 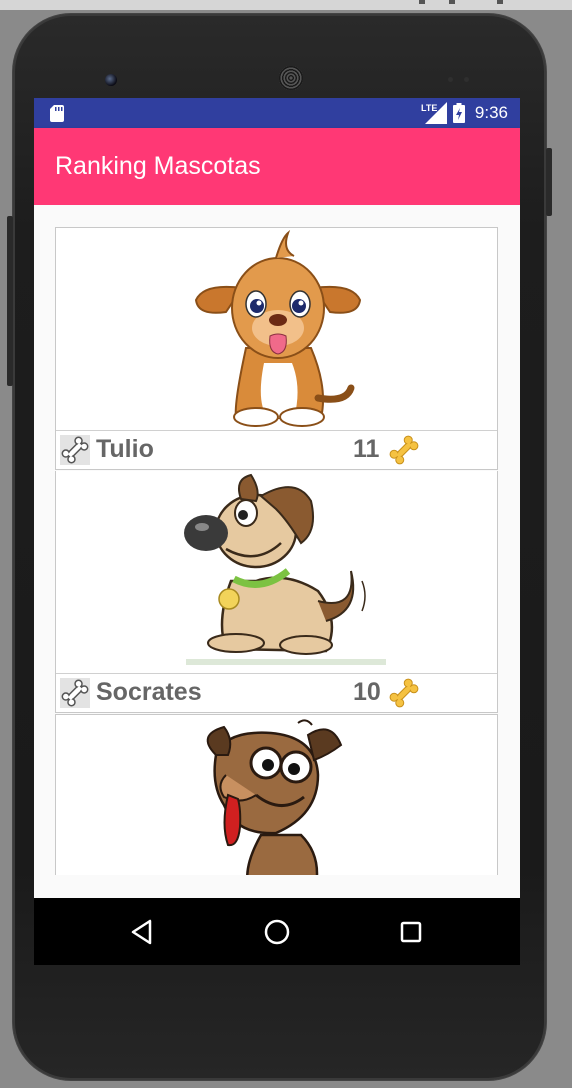 I want to click on network-type-label: LTE, so click(x=429, y=108).